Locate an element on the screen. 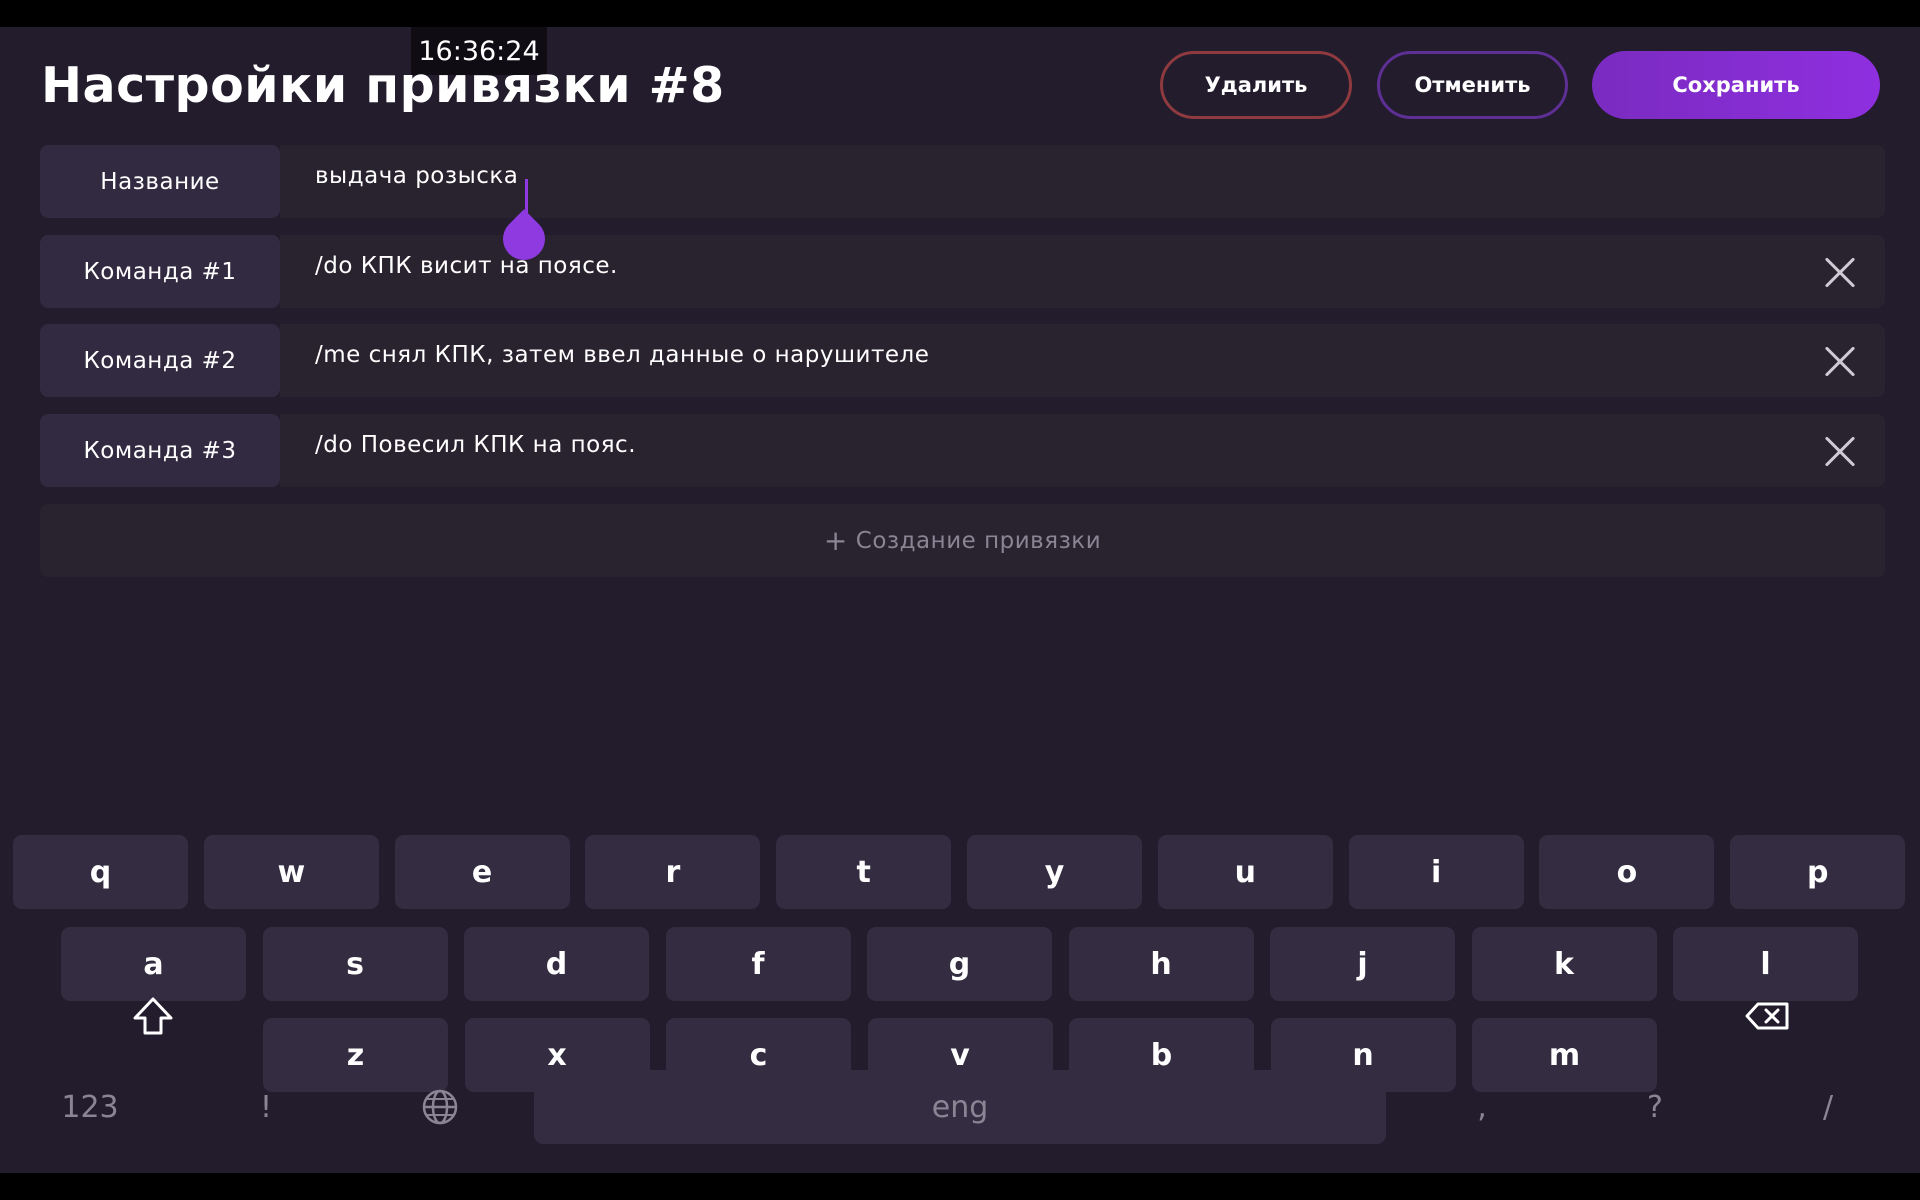  shift-icon is located at coordinates (153, 1016).